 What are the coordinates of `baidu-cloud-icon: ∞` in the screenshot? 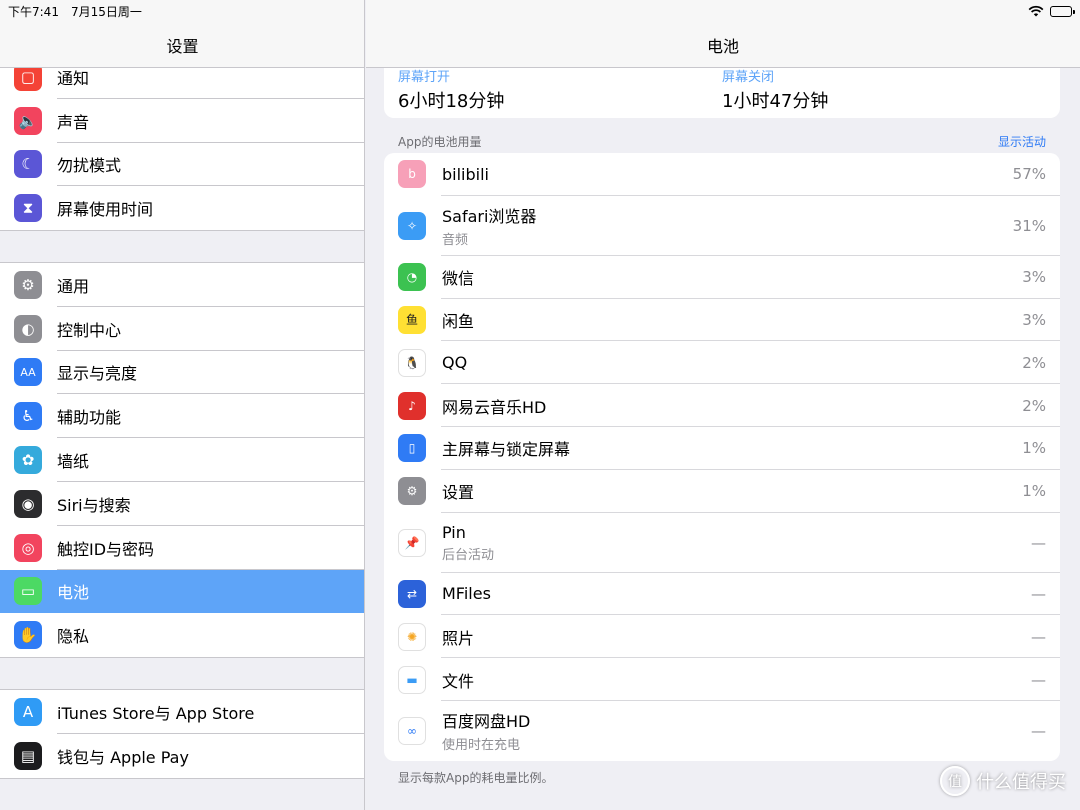 It's located at (412, 730).